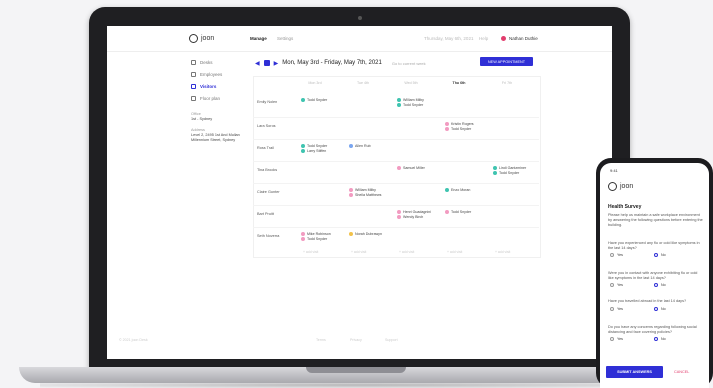 The width and height of the screenshot is (713, 388). Describe the element at coordinates (319, 234) in the screenshot. I see `visitor-name: Mike Robinson` at that location.